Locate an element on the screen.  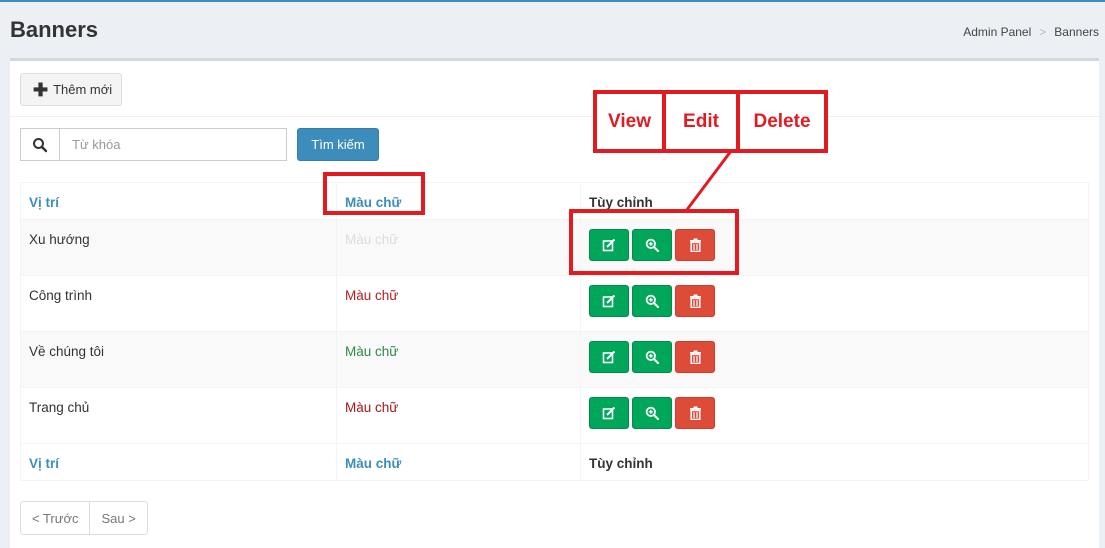
divider is located at coordinates (554, 116).